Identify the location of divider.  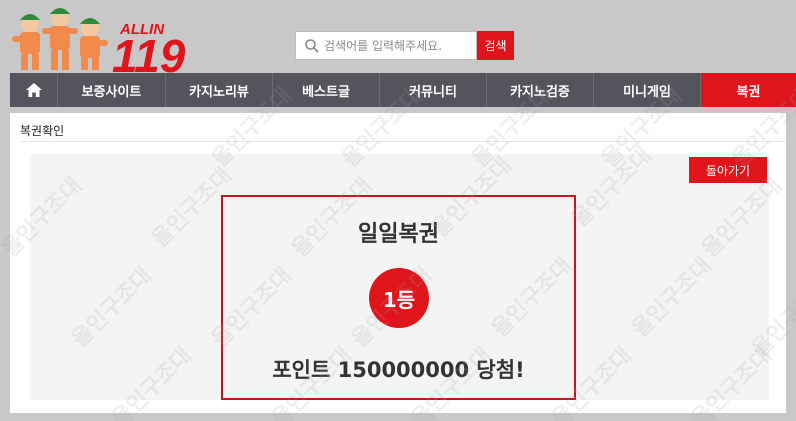
(403, 141).